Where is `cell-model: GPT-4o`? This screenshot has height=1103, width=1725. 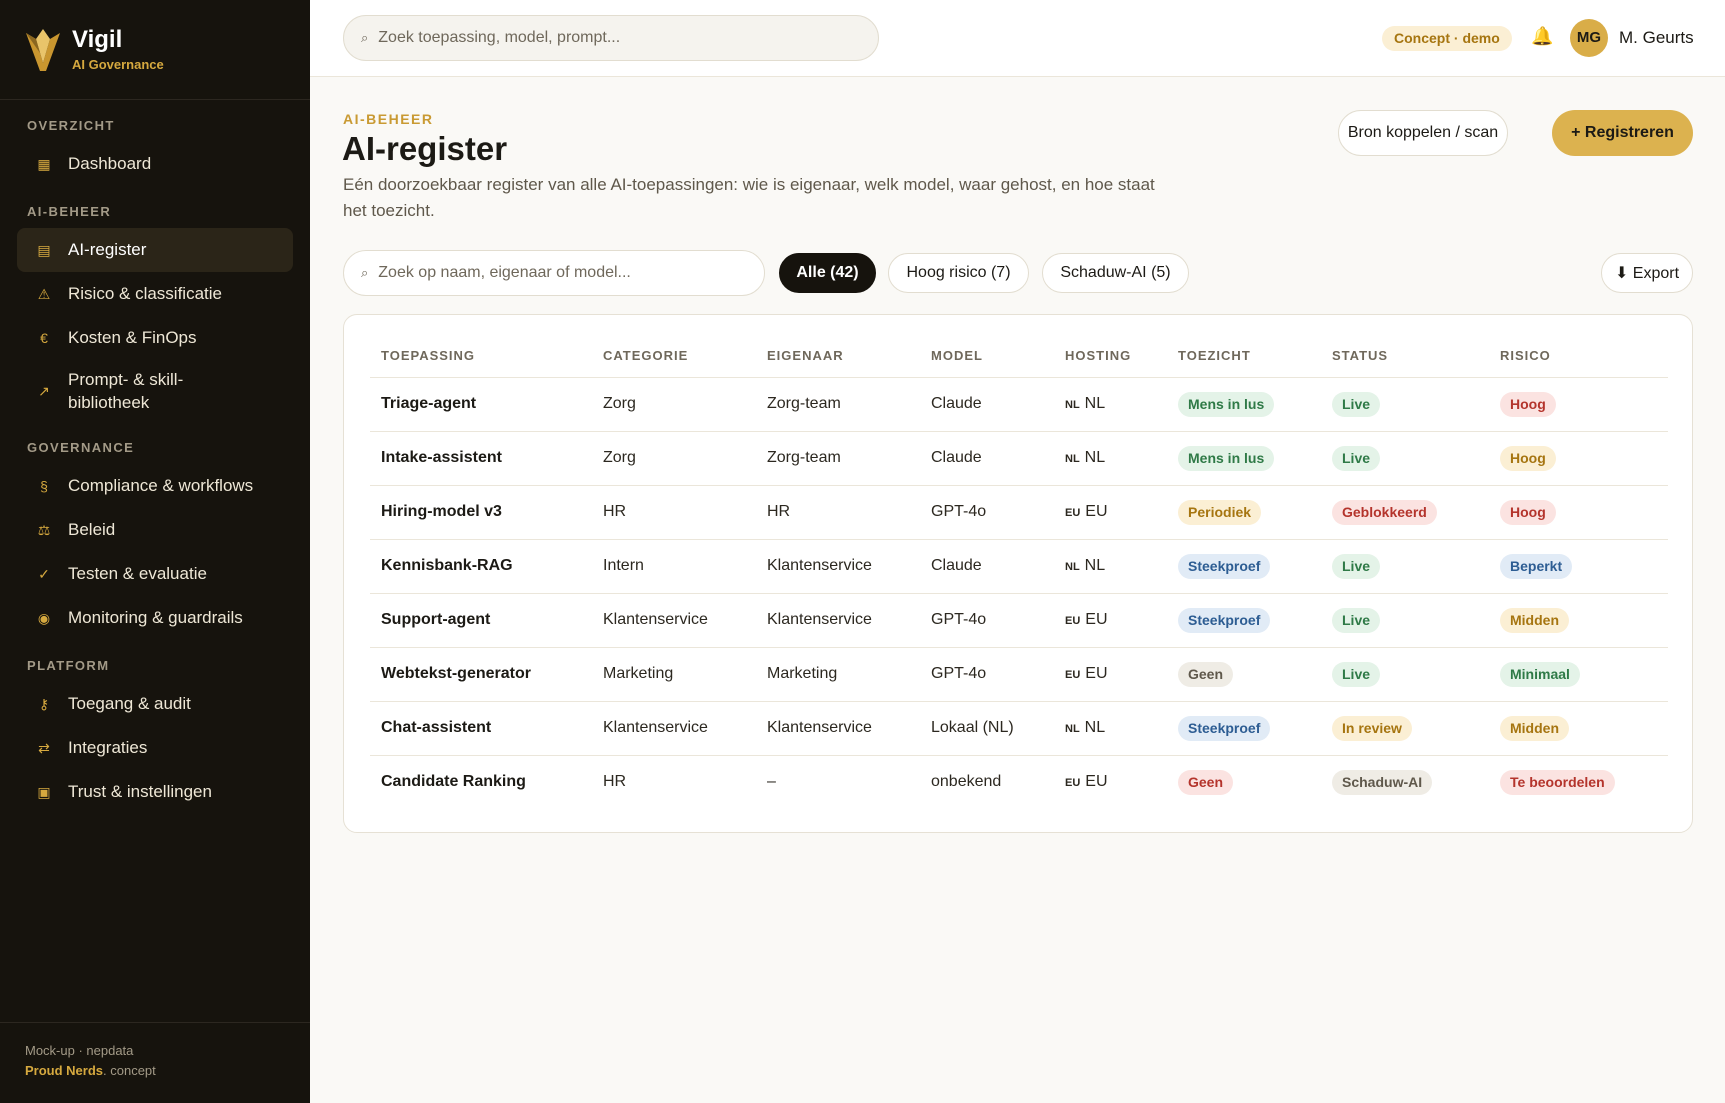 cell-model: GPT-4o is located at coordinates (987, 674).